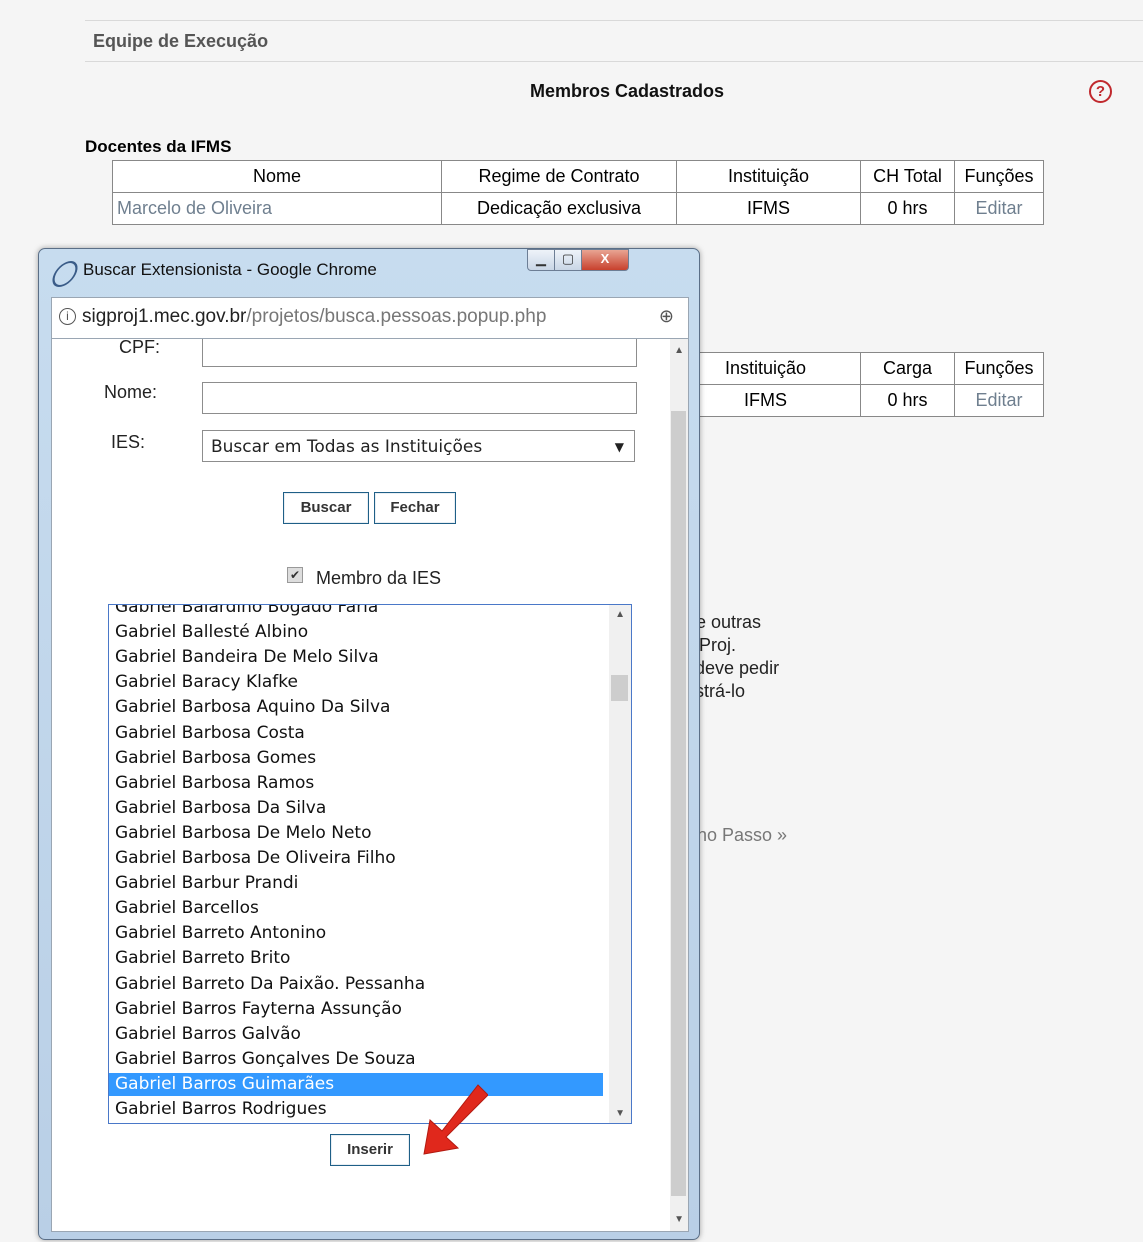 The width and height of the screenshot is (1143, 1242). I want to click on list-scrollbar: ▲ ▼, so click(620, 864).